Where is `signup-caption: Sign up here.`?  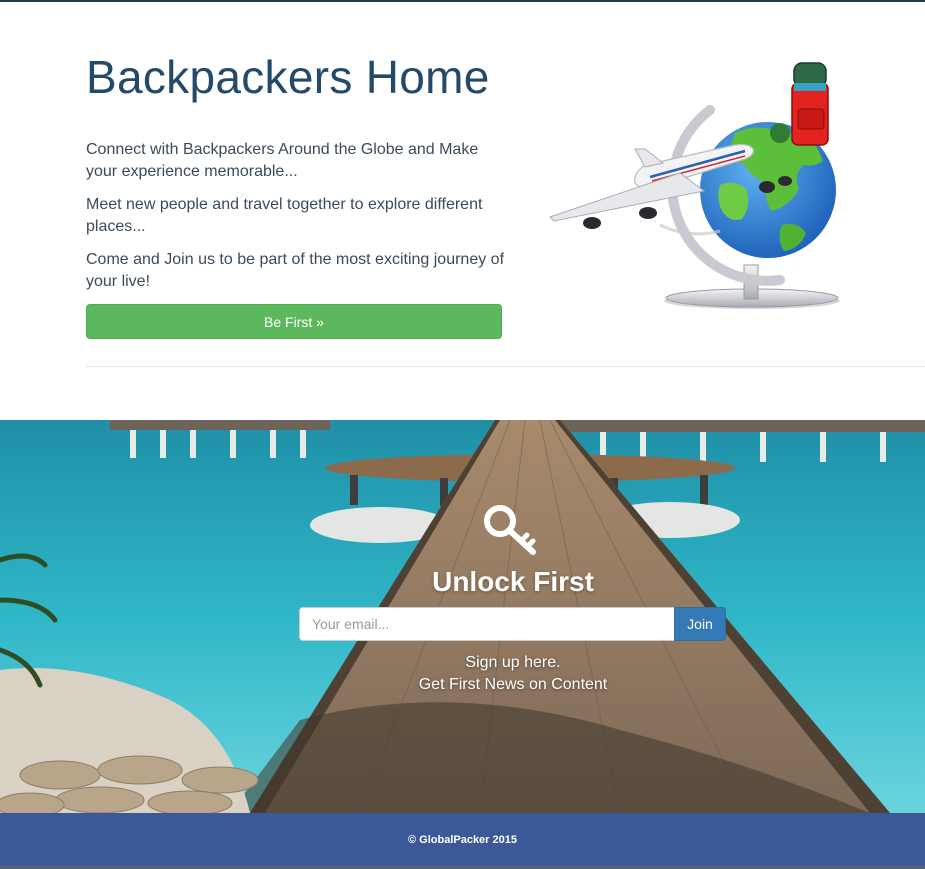 signup-caption: Sign up here. is located at coordinates (513, 662).